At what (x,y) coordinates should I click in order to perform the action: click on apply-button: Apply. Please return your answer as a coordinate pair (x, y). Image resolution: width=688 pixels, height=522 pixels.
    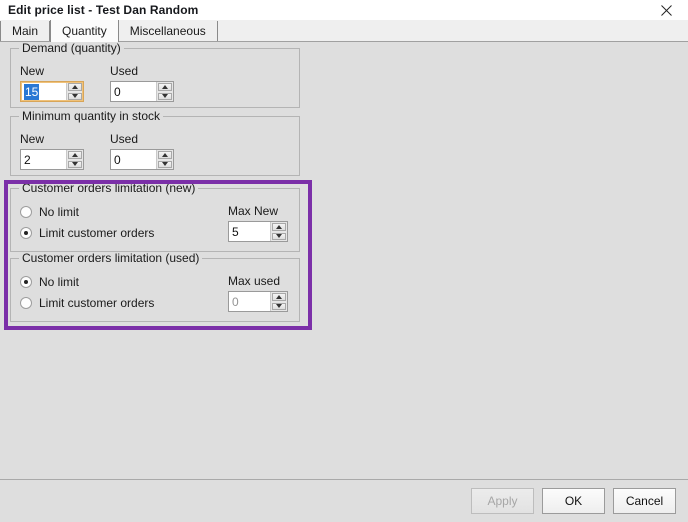
    Looking at the image, I should click on (502, 501).